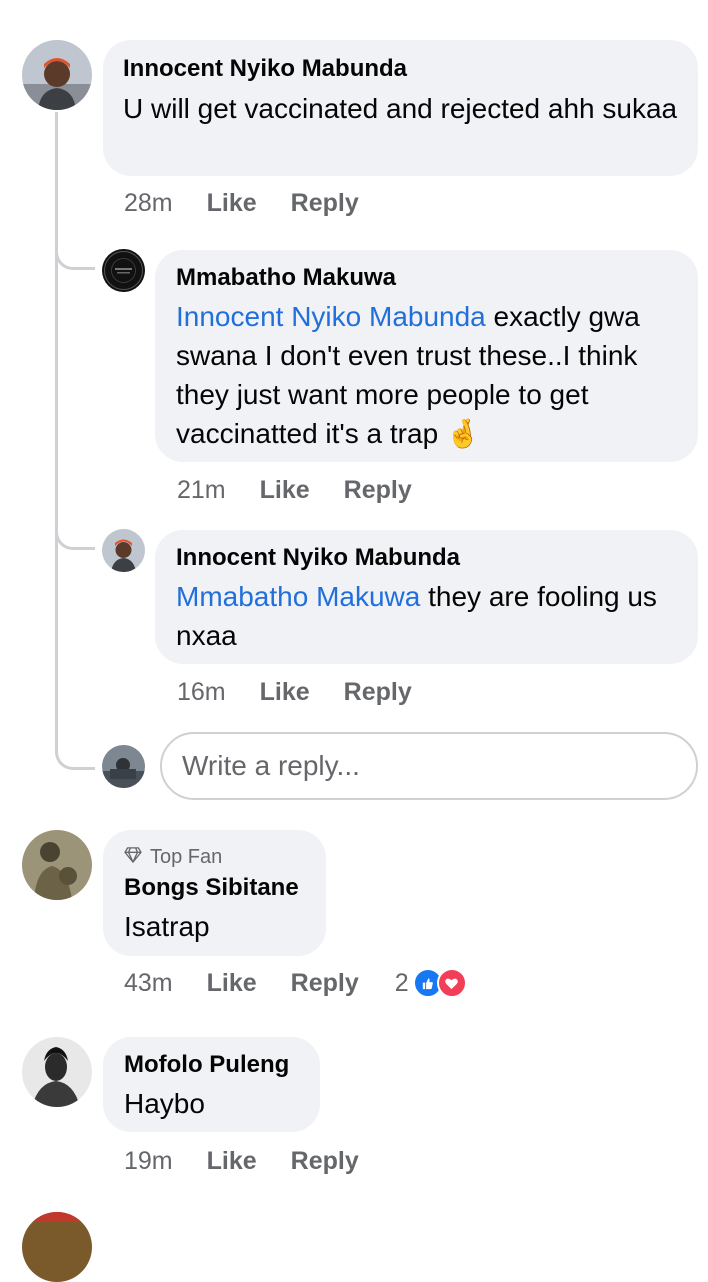 Image resolution: width=708 pixels, height=1282 pixels. Describe the element at coordinates (426, 616) in the screenshot. I see `reply-text-block: Mmabatho Makuwa they are fooling us nxaa` at that location.